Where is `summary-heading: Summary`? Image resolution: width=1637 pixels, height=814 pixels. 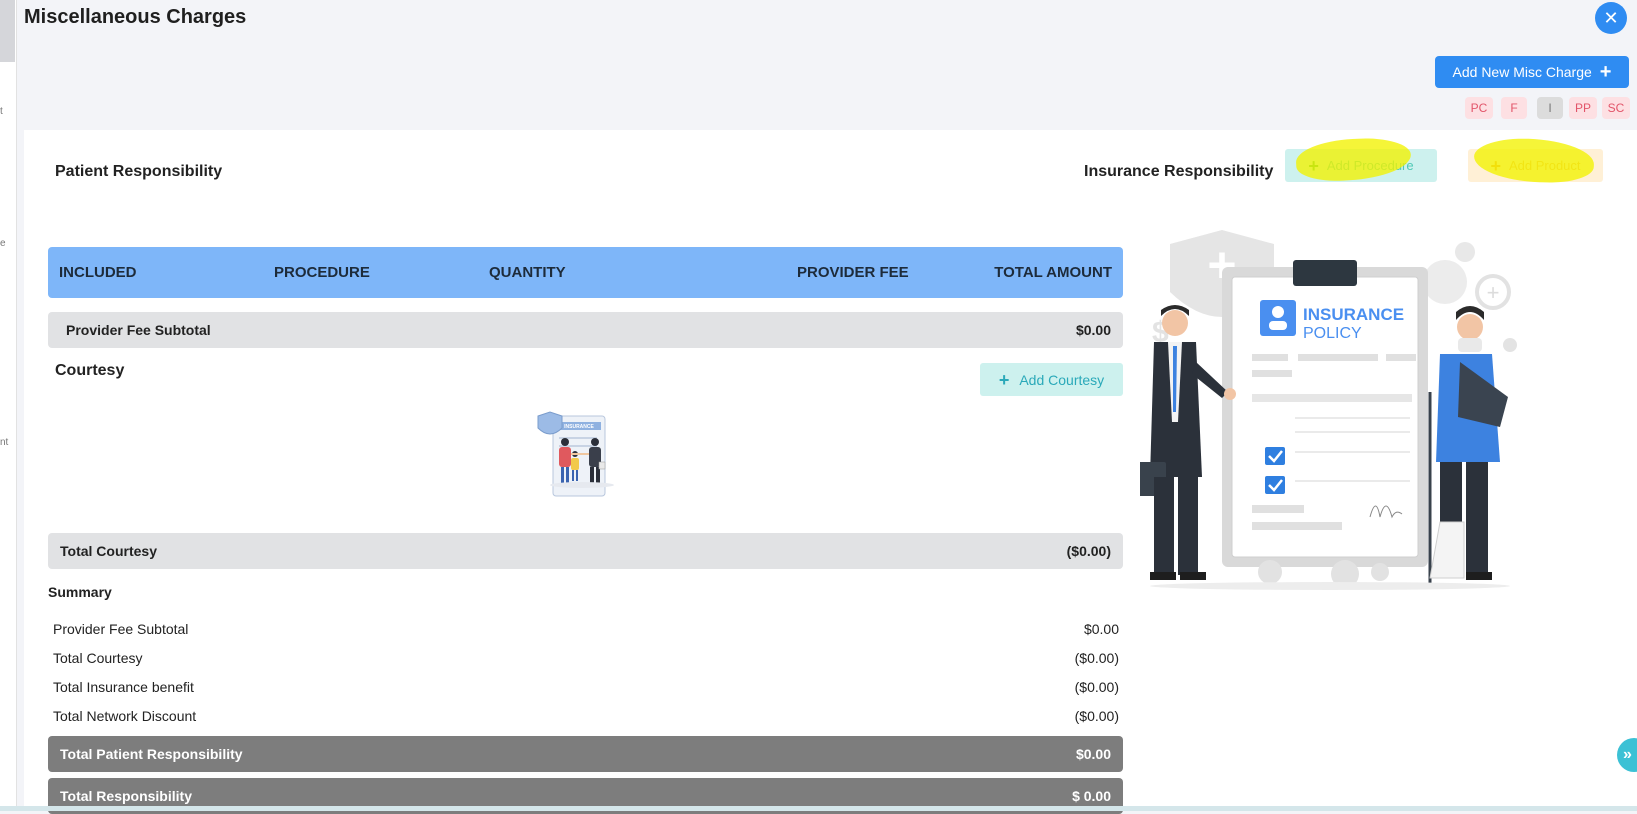
summary-heading: Summary is located at coordinates (80, 592).